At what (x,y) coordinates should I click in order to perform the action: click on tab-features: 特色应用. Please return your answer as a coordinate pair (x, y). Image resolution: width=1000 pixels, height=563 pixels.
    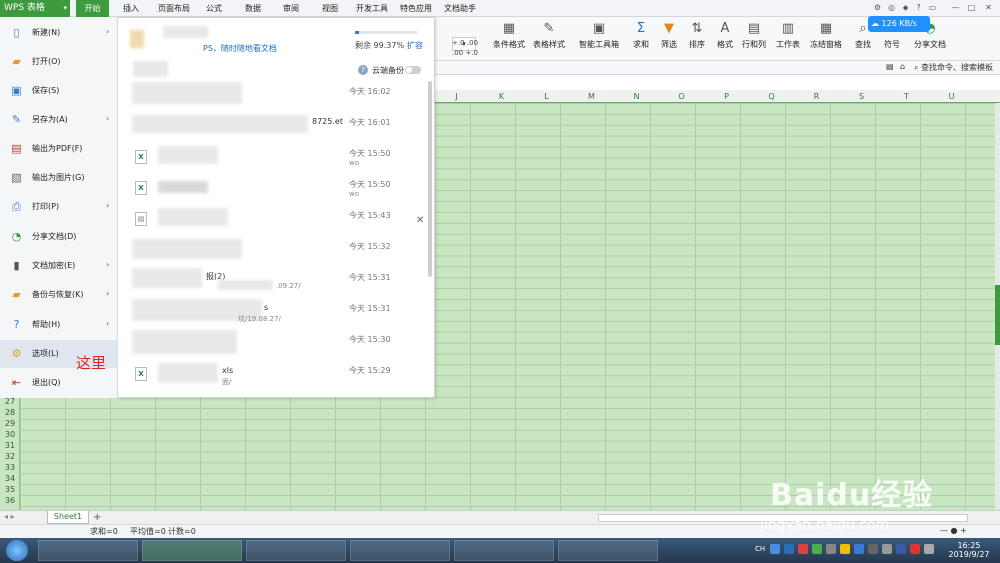
    Looking at the image, I should click on (416, 8).